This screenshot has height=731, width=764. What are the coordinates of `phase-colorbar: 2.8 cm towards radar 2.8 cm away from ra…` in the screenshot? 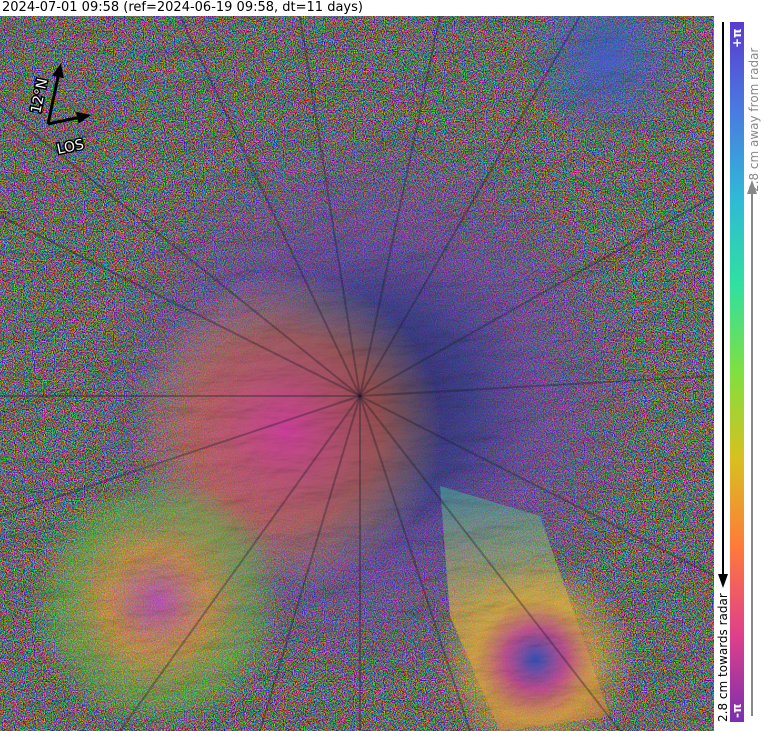 It's located at (738, 372).